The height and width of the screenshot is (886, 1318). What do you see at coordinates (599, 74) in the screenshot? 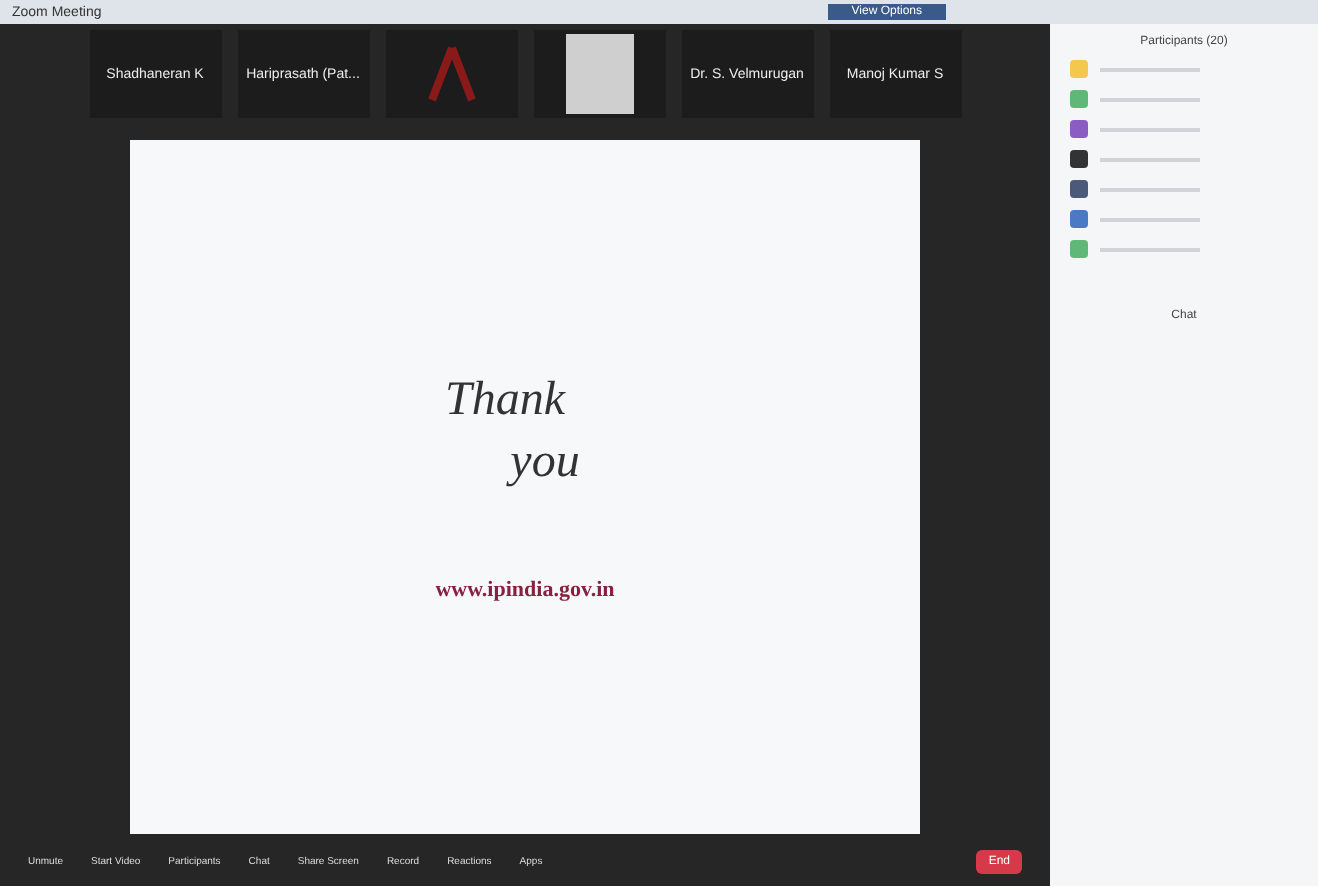
I see `photo-placeholder` at bounding box center [599, 74].